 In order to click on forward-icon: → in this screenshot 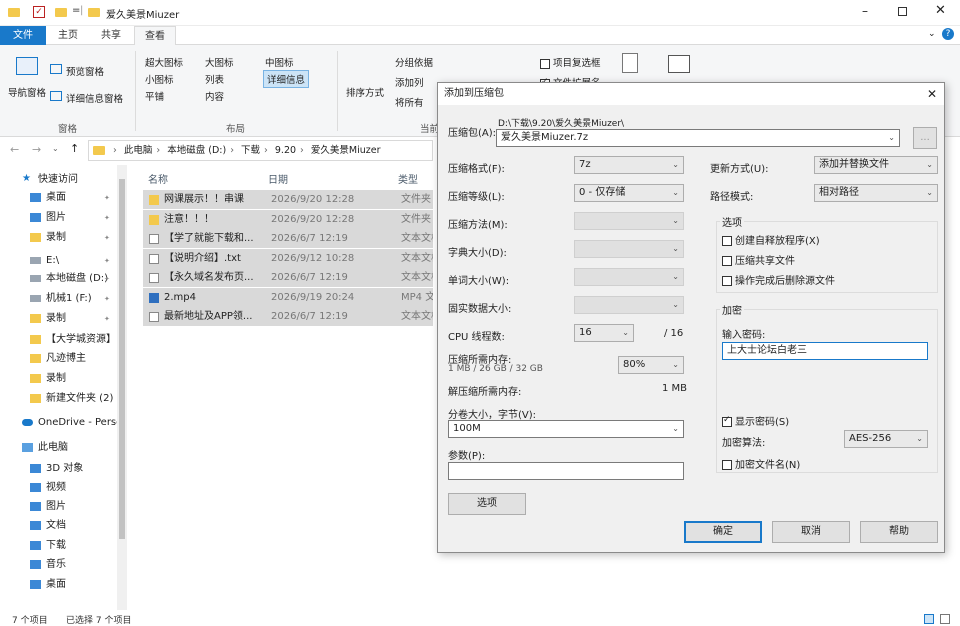, I will do `click(36, 149)`.